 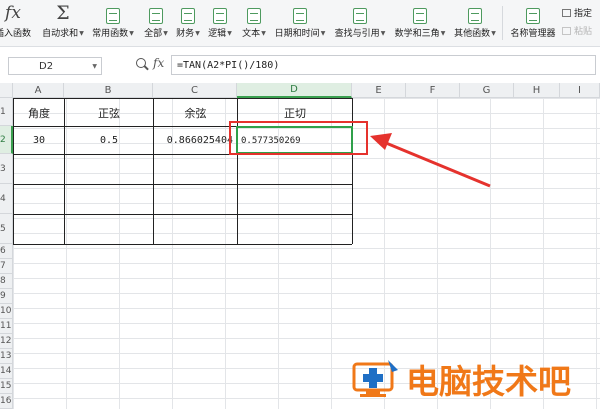 What do you see at coordinates (488, 381) in the screenshot?
I see `watermark-text: 电脑技术吧` at bounding box center [488, 381].